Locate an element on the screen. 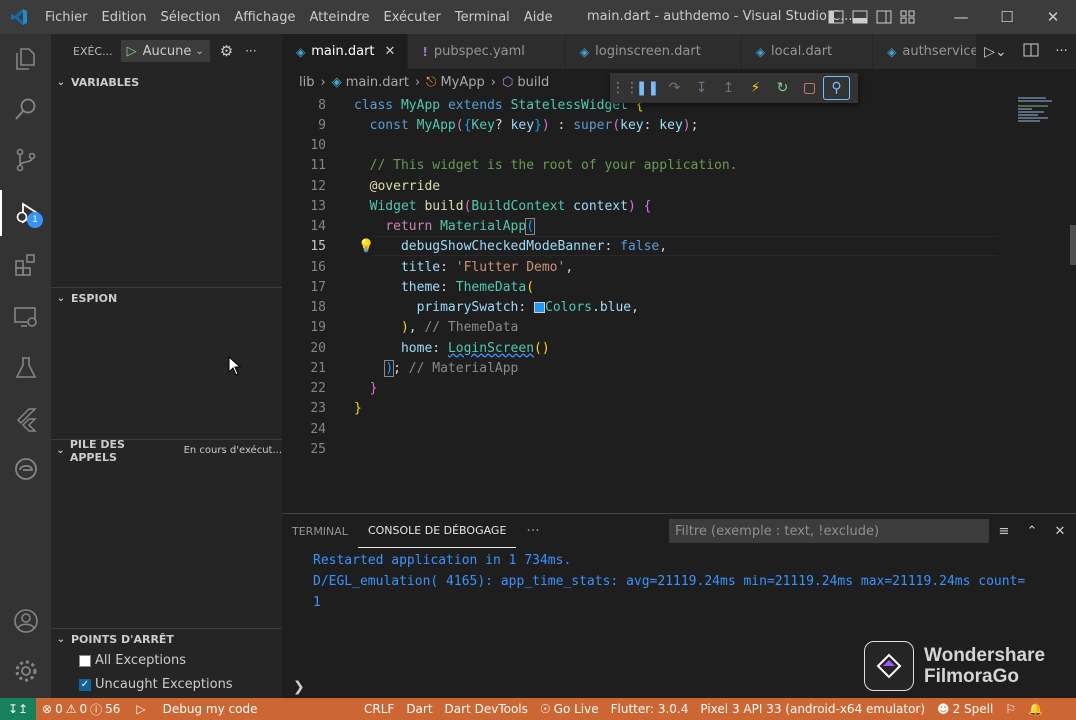 This screenshot has width=1076, height=720. restart-icon: ↻ is located at coordinates (782, 88).